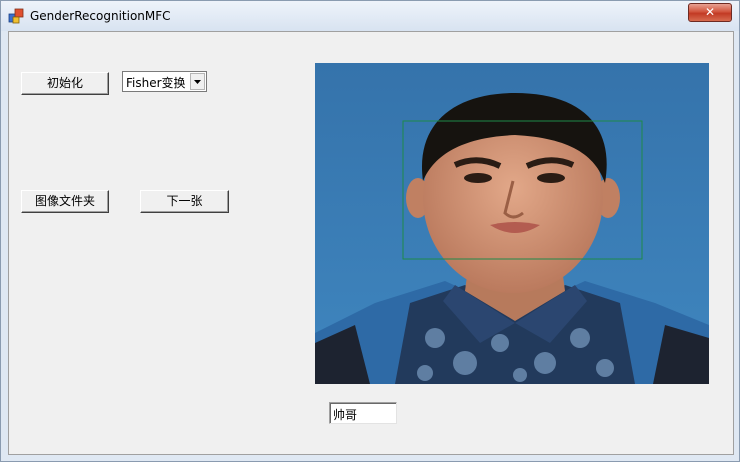 This screenshot has width=740, height=462. I want to click on title-bar: GenderRecognitionMFC ✕, so click(370, 16).